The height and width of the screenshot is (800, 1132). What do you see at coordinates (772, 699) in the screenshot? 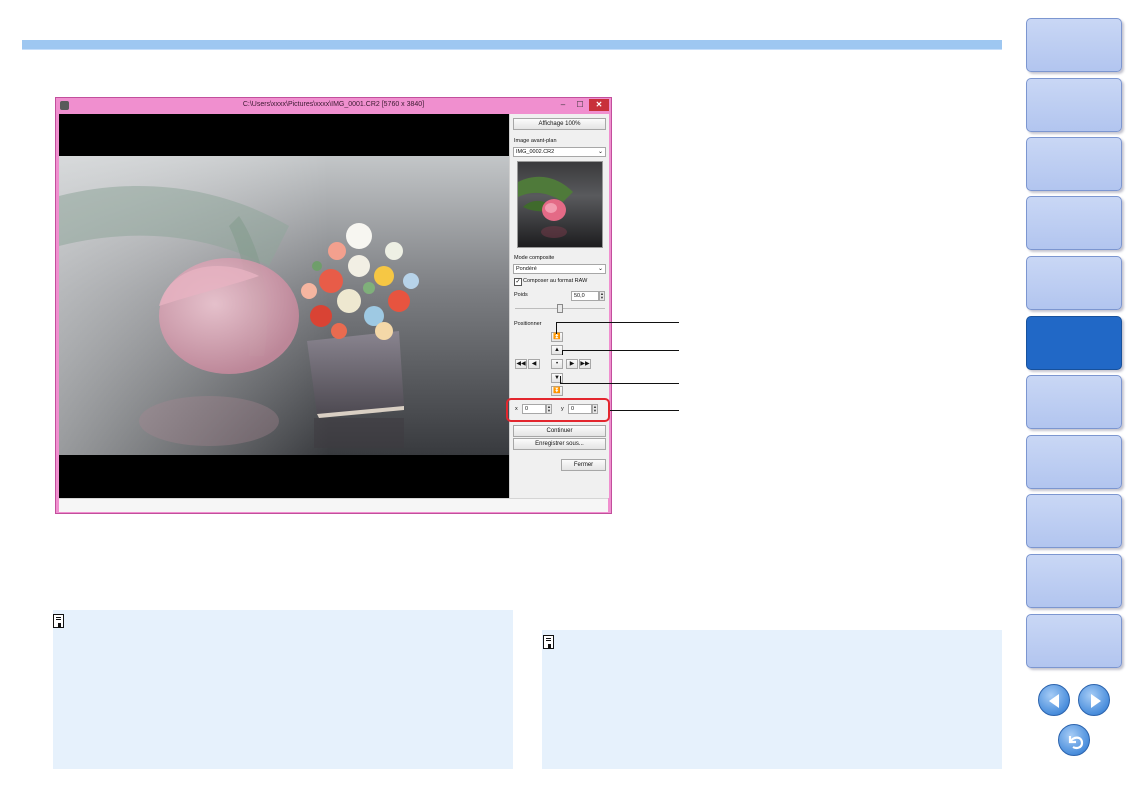
I see `note-box-right` at bounding box center [772, 699].